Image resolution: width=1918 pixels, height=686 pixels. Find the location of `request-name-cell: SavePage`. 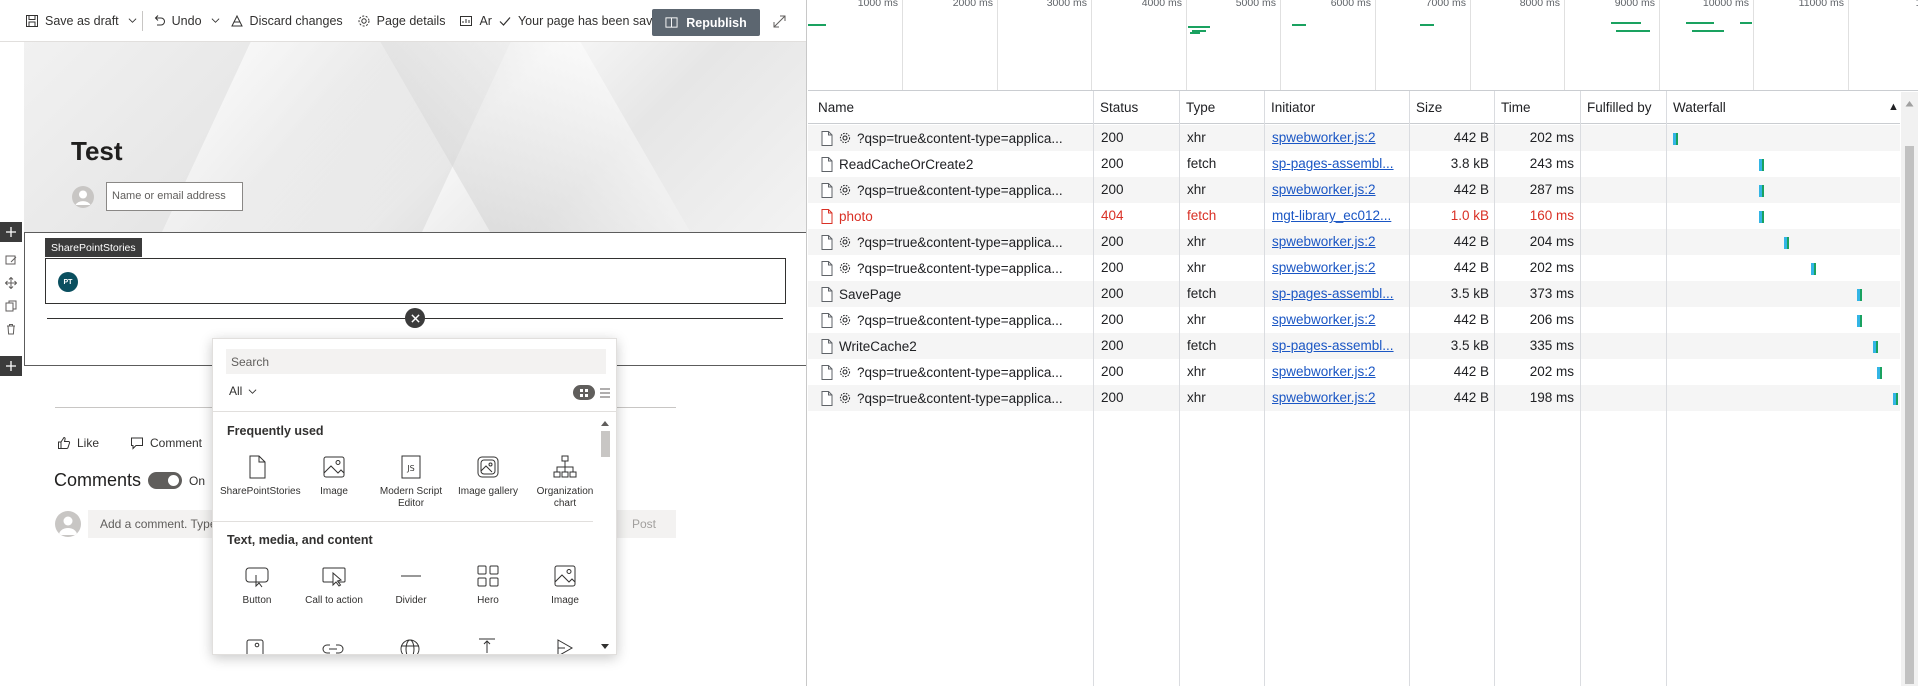

request-name-cell: SavePage is located at coordinates (954, 294).